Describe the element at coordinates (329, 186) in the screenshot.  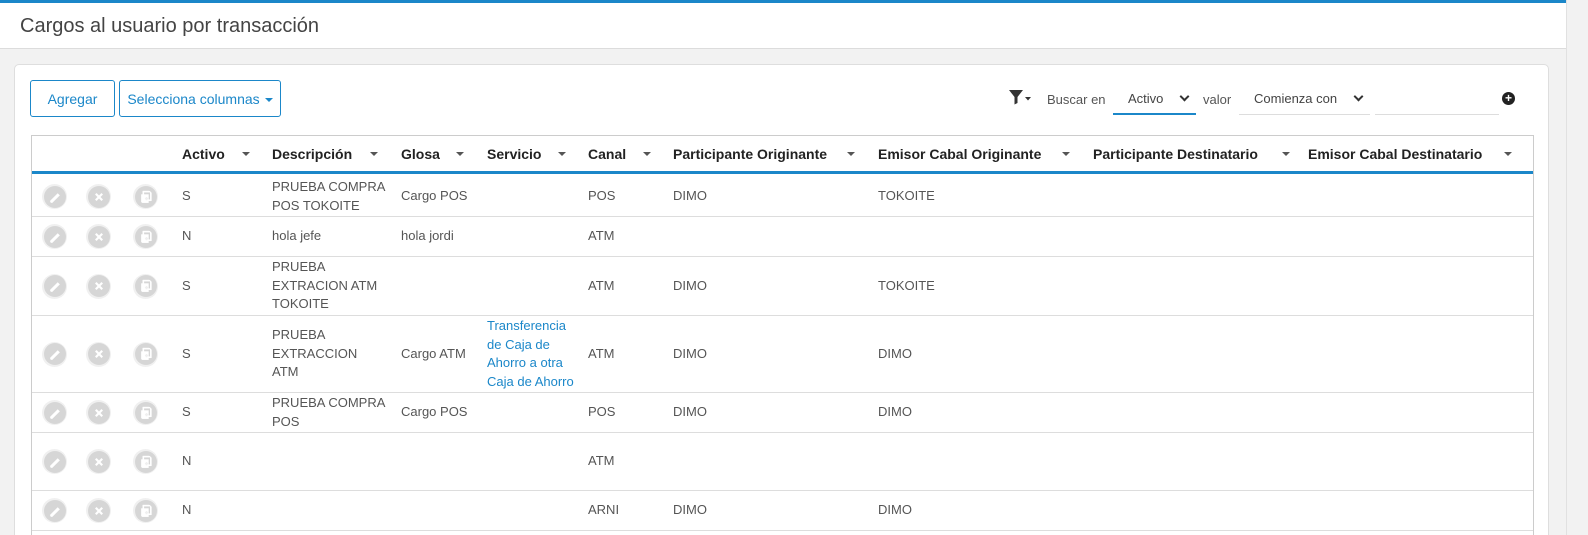
I see `cell-text-line: PRUEBA COMPRA` at that location.